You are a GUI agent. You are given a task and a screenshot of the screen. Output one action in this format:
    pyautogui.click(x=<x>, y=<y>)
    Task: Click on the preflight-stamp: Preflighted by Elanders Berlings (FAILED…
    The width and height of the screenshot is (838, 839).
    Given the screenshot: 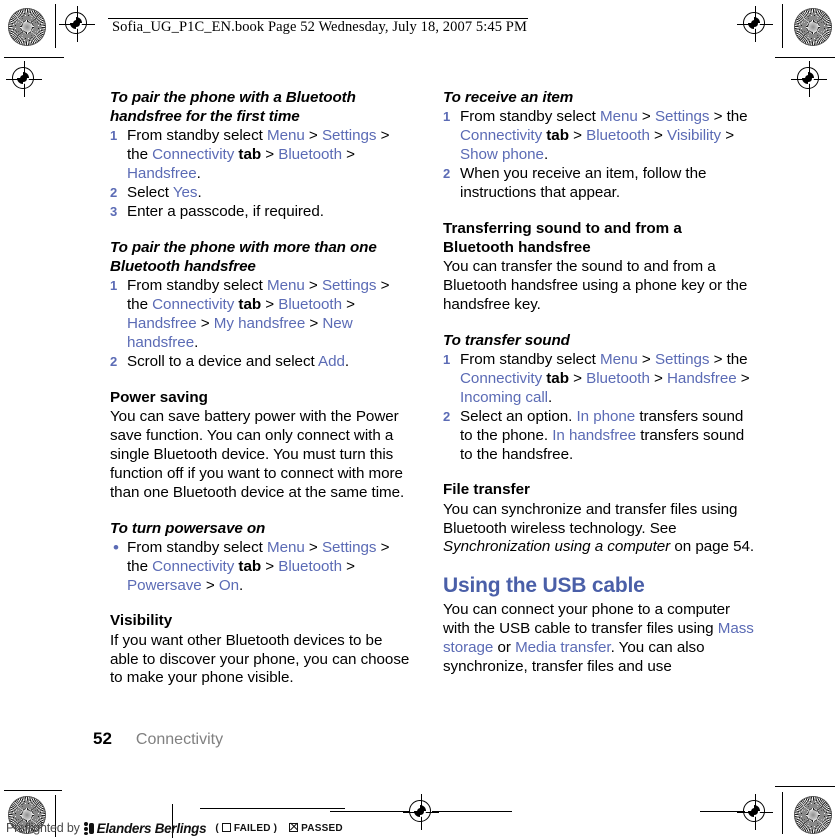 What is the action you would take?
    pyautogui.click(x=174, y=828)
    